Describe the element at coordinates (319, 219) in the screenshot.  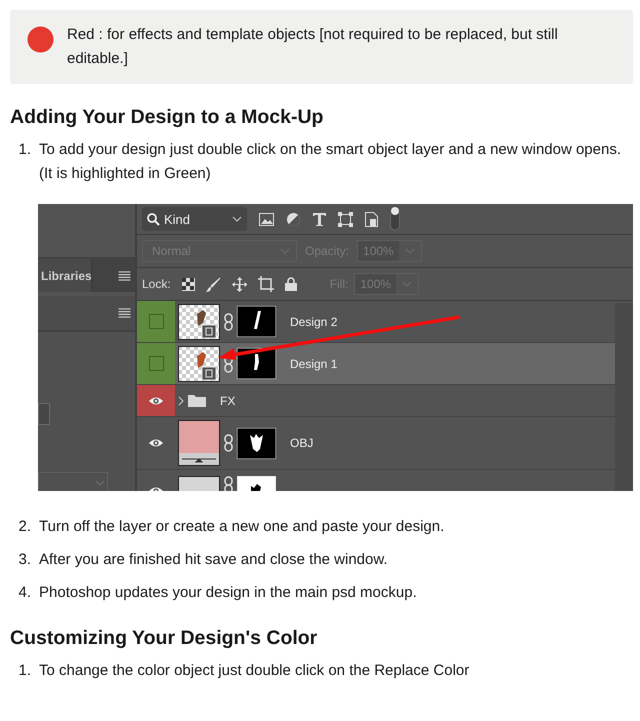
I see `type-icon` at that location.